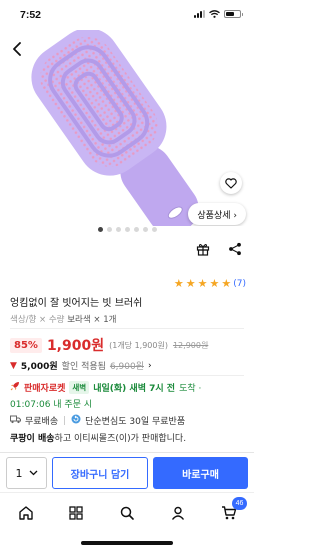  What do you see at coordinates (190, 345) in the screenshot?
I see `original-price: 12,900원` at bounding box center [190, 345].